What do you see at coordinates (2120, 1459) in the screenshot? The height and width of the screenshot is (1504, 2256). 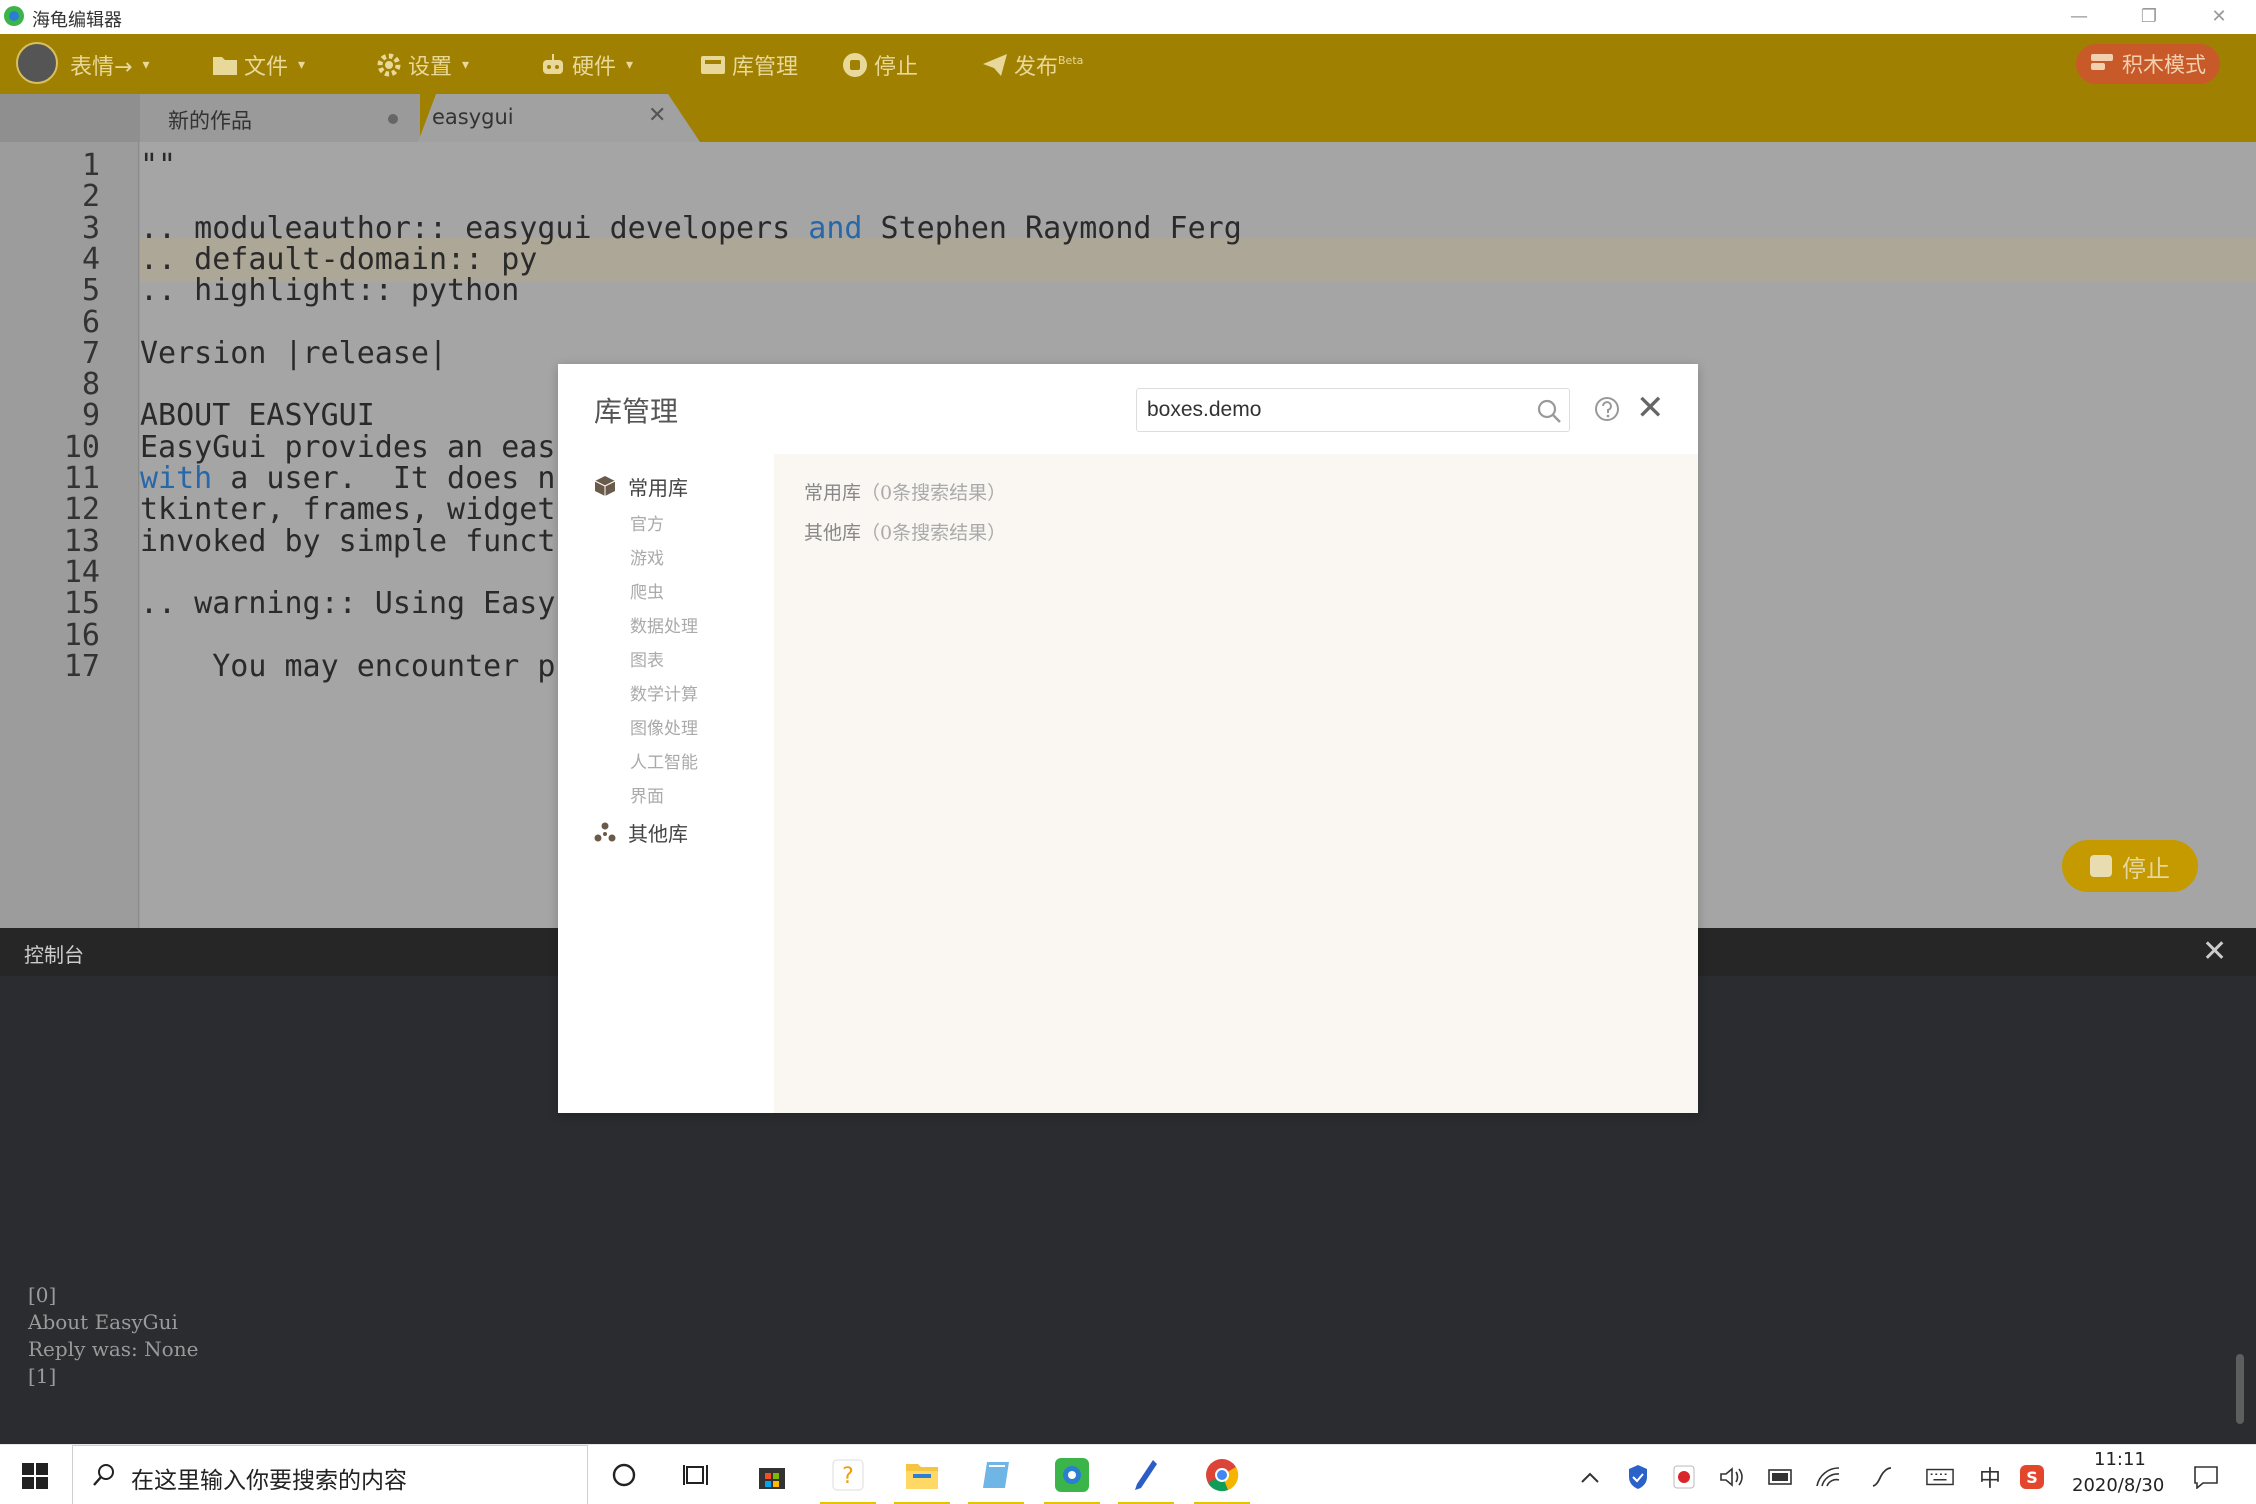 I see `clock-time: 11:11` at bounding box center [2120, 1459].